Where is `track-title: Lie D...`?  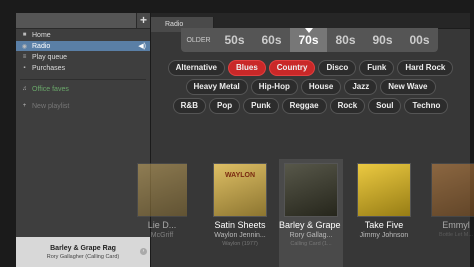
track-title: Lie D... is located at coordinates (162, 225).